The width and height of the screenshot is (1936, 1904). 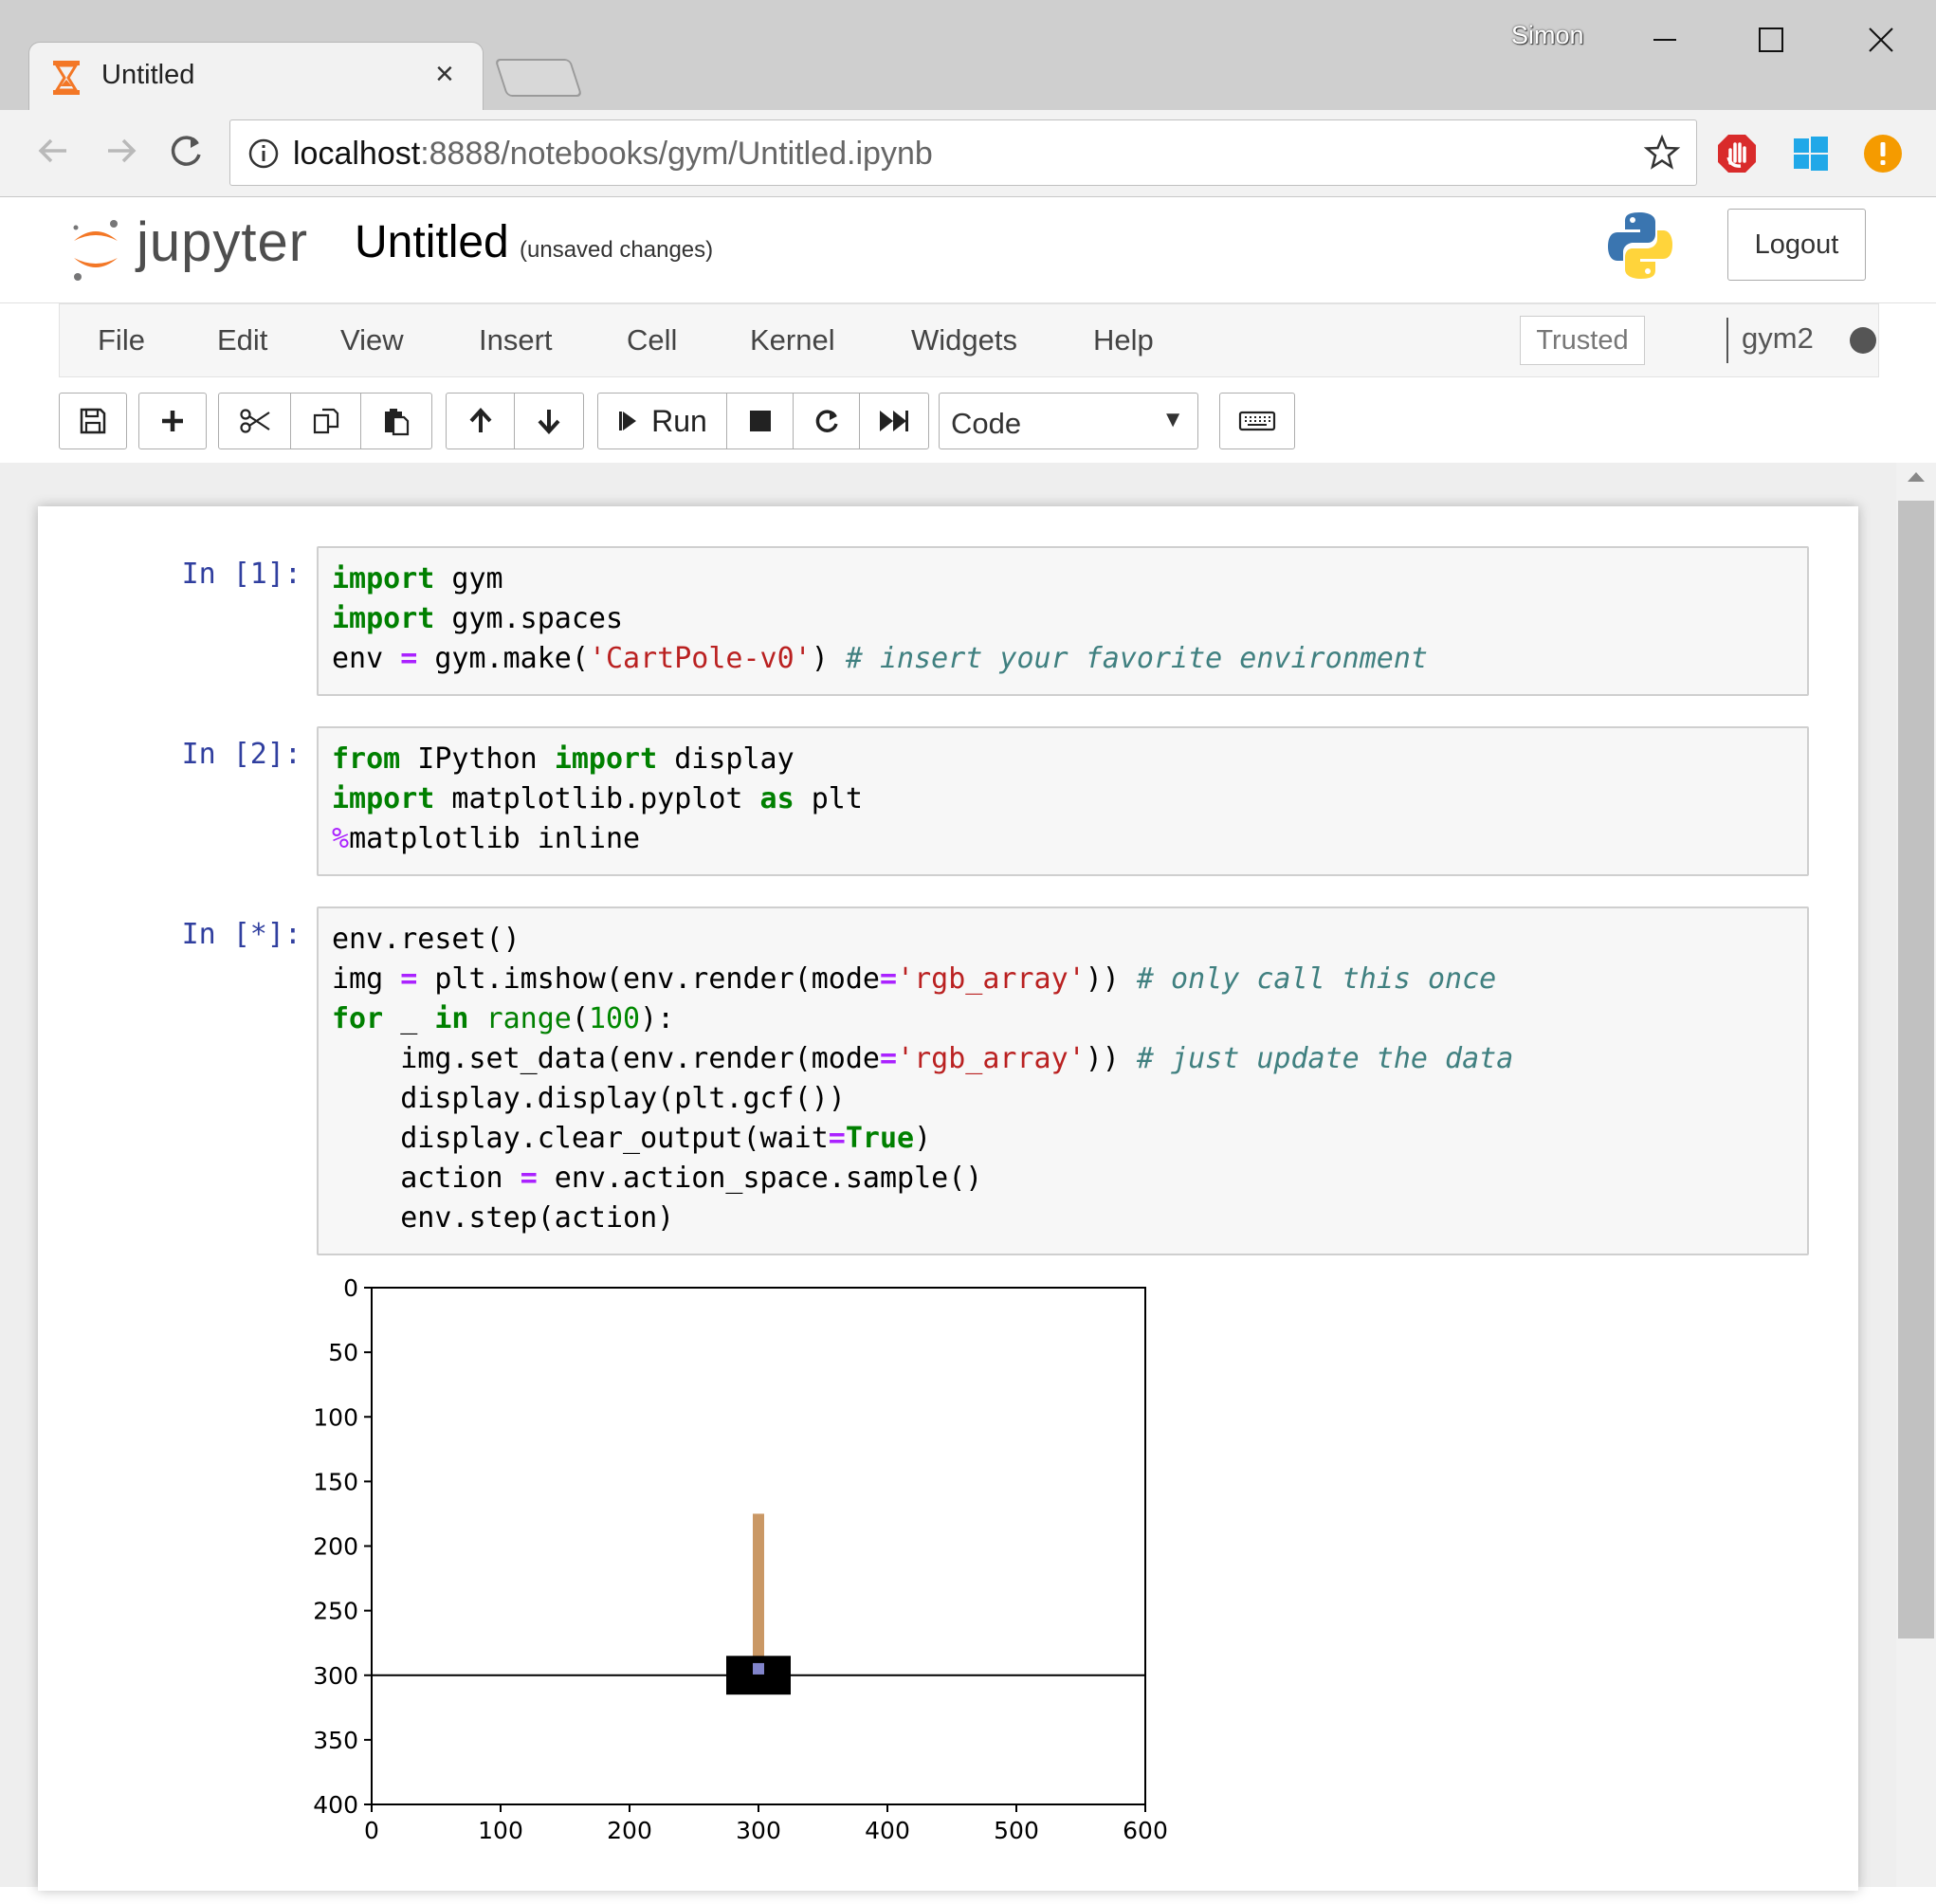 What do you see at coordinates (335, 1481) in the screenshot?
I see `y-tick-label: 150` at bounding box center [335, 1481].